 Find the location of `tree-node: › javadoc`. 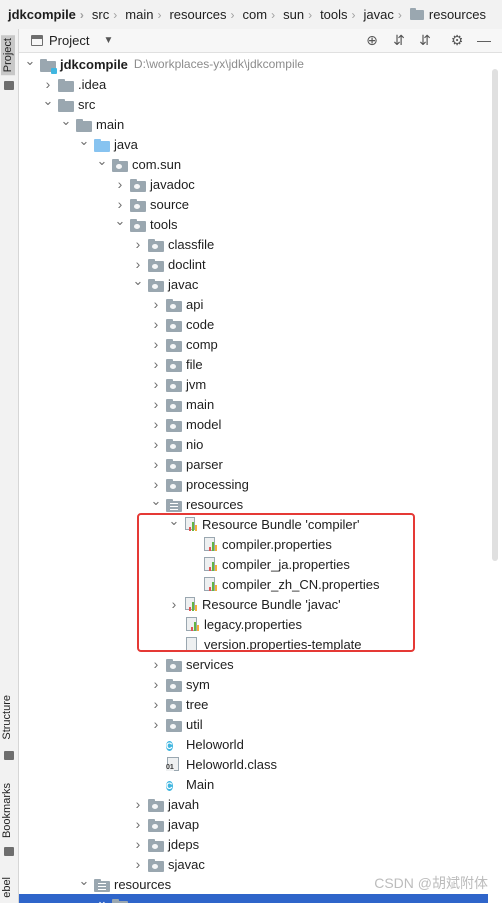

tree-node: › javadoc is located at coordinates (253, 184).